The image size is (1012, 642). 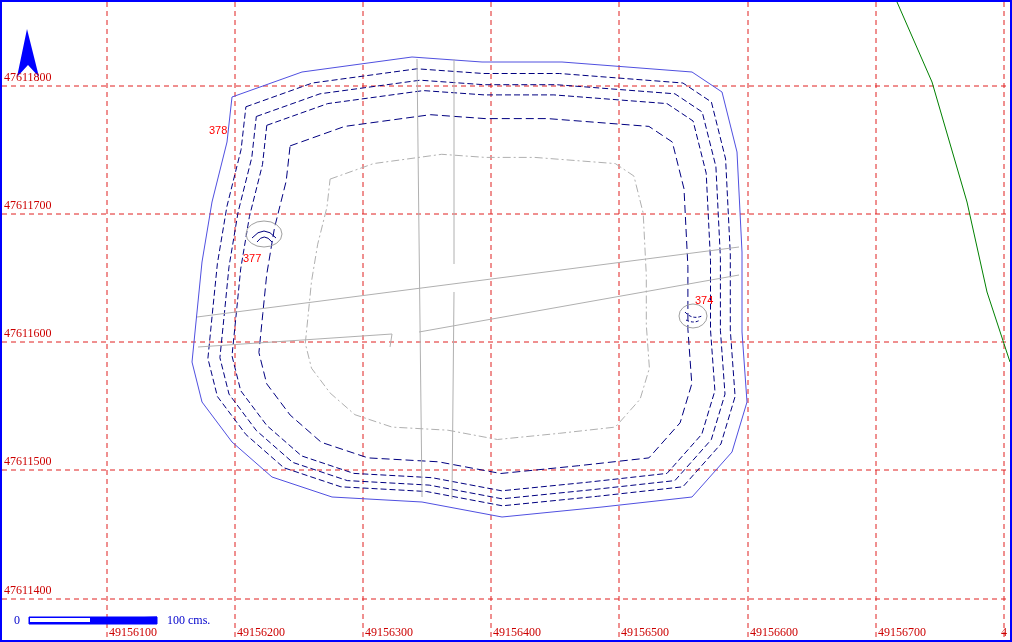 I want to click on contour-label: 377, so click(x=252, y=258).